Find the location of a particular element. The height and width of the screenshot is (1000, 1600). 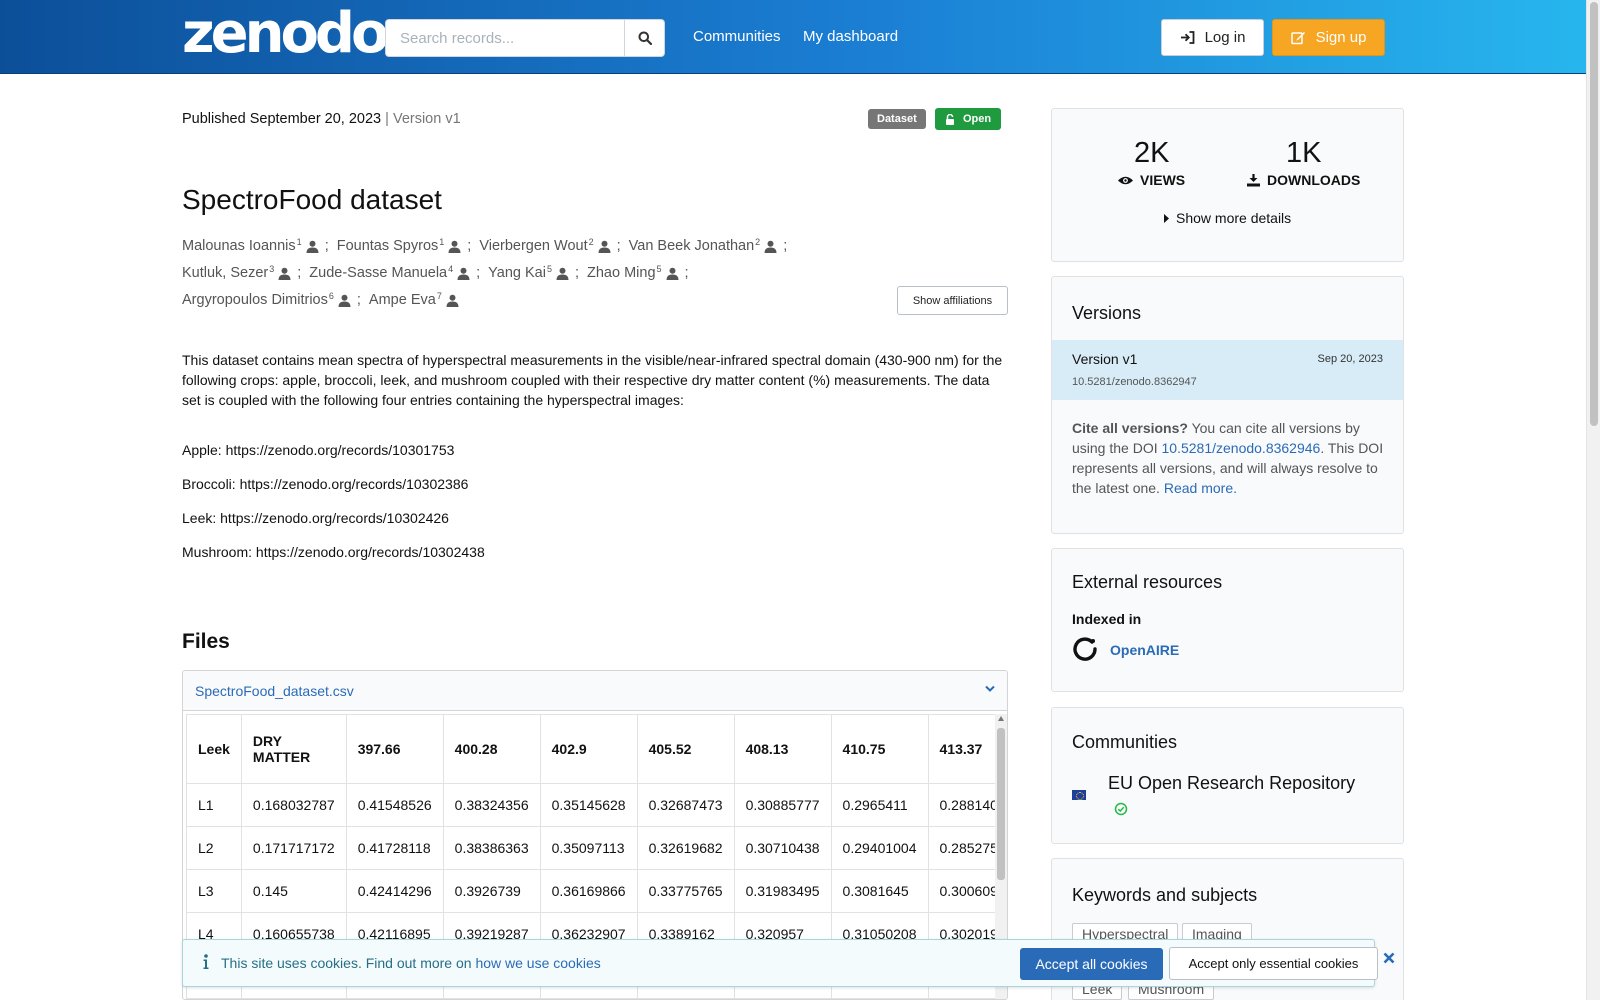

indexed-in-label: Indexed in is located at coordinates (1107, 619).